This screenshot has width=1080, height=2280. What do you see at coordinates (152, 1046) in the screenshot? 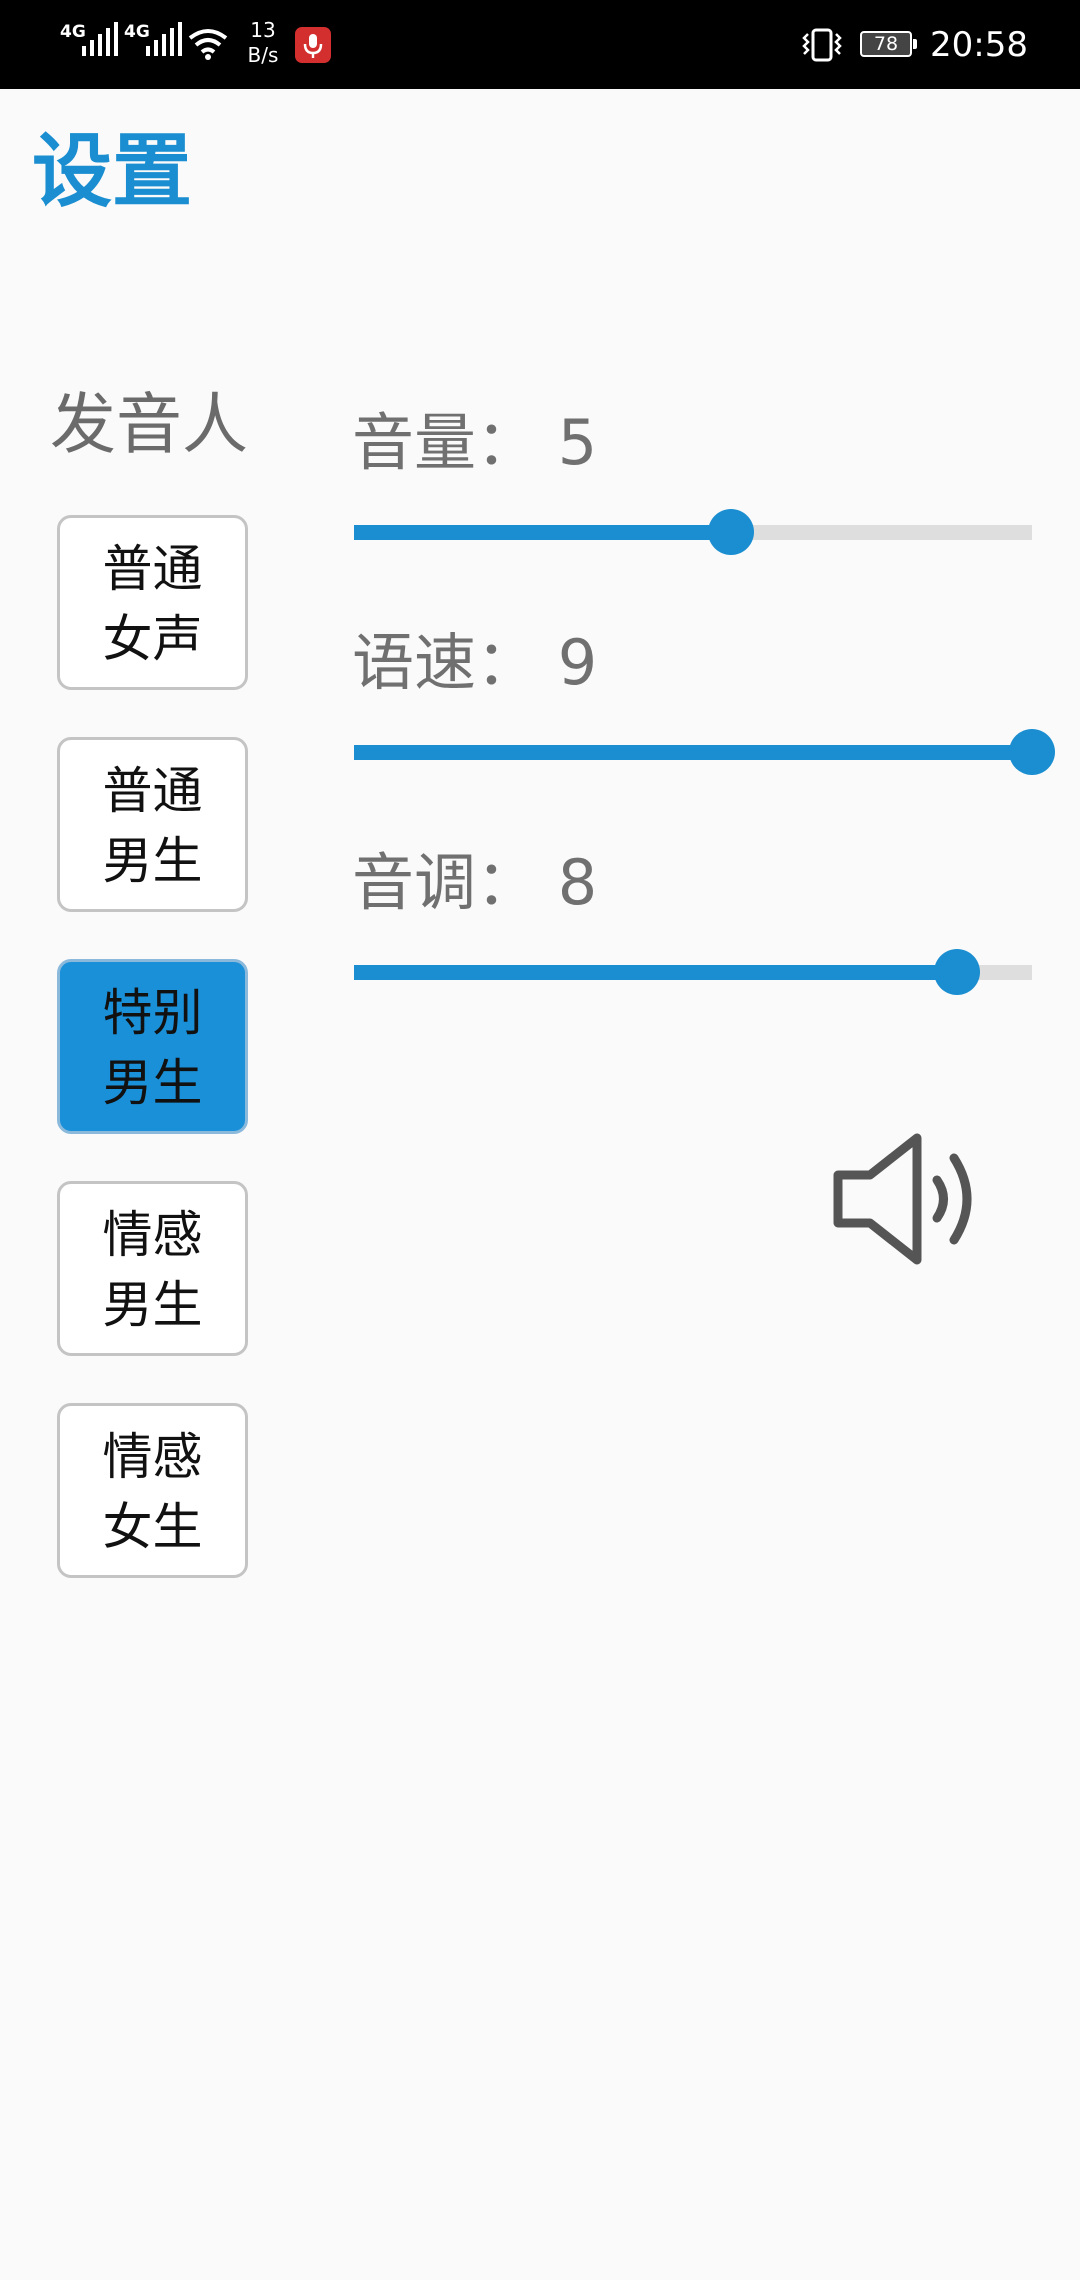
I see `voice-button-special-male: 特别 男生` at bounding box center [152, 1046].